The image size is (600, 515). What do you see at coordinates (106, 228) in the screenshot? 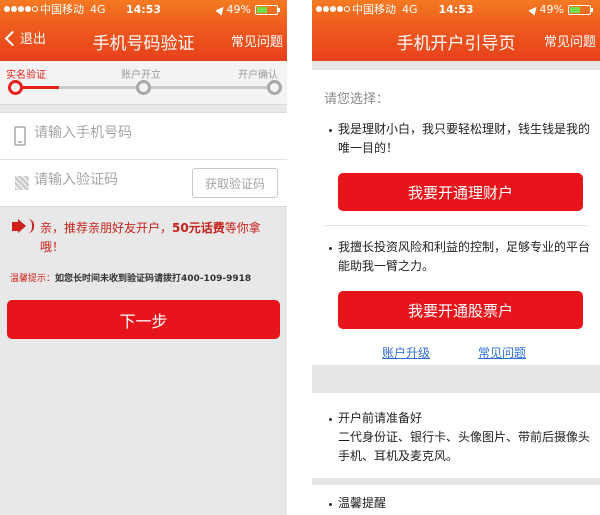
I see `promo-prefix: 亲，推荐亲朋好友开户，` at bounding box center [106, 228].